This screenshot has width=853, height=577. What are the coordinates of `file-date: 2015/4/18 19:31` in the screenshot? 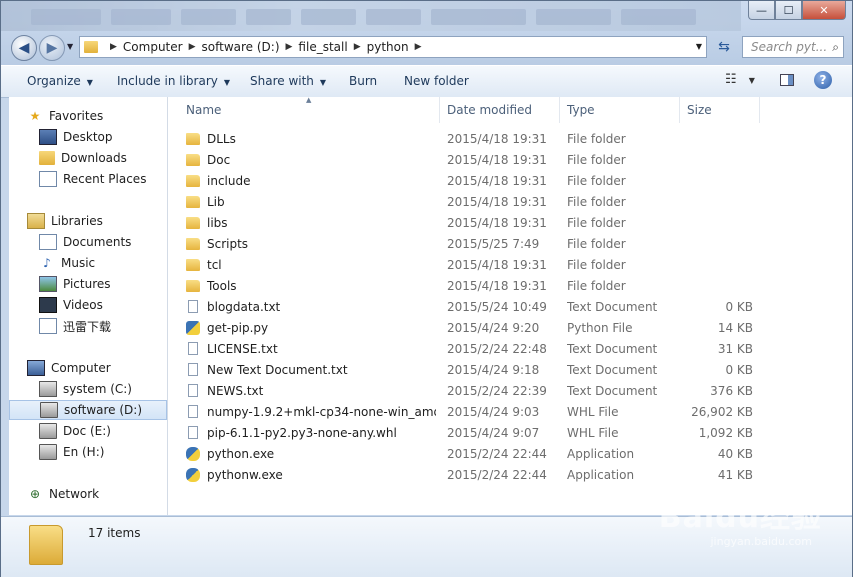 It's located at (497, 264).